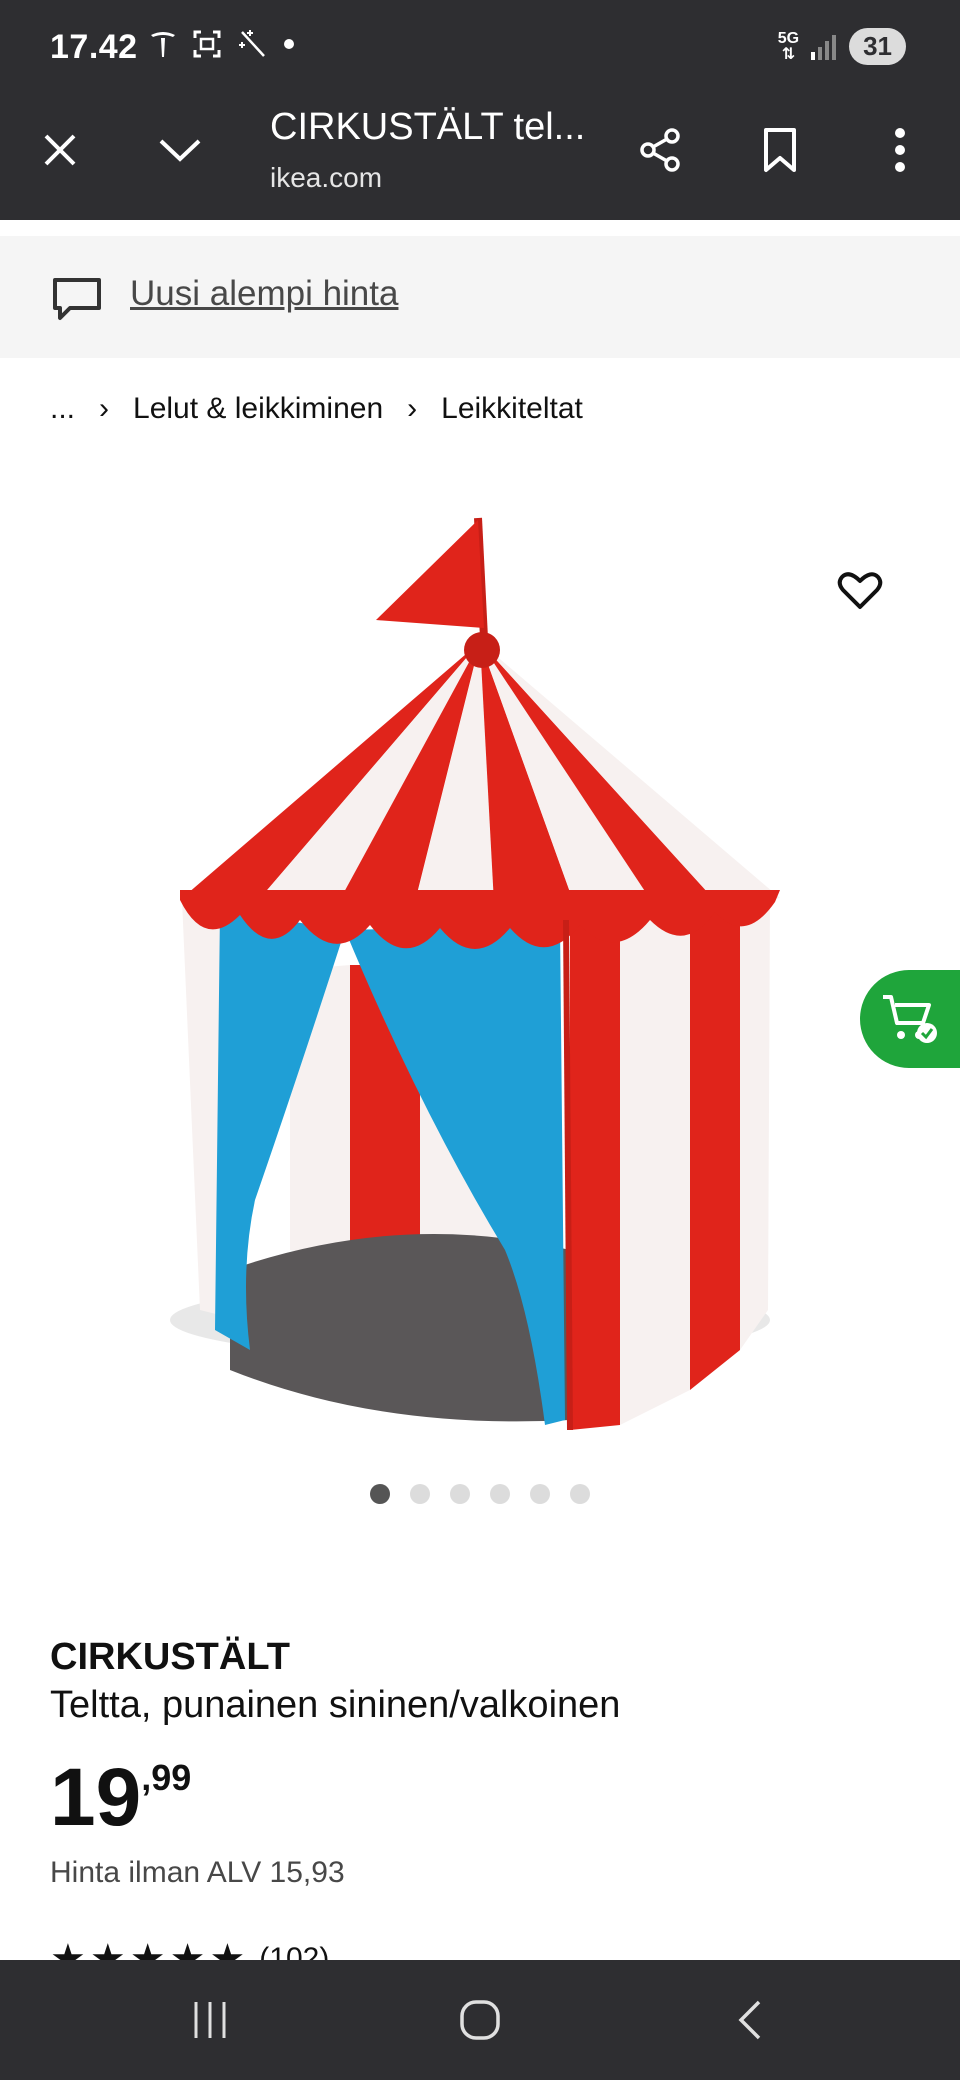 This screenshot has width=960, height=2080. What do you see at coordinates (207, 44) in the screenshot?
I see `screenshot-icon` at bounding box center [207, 44].